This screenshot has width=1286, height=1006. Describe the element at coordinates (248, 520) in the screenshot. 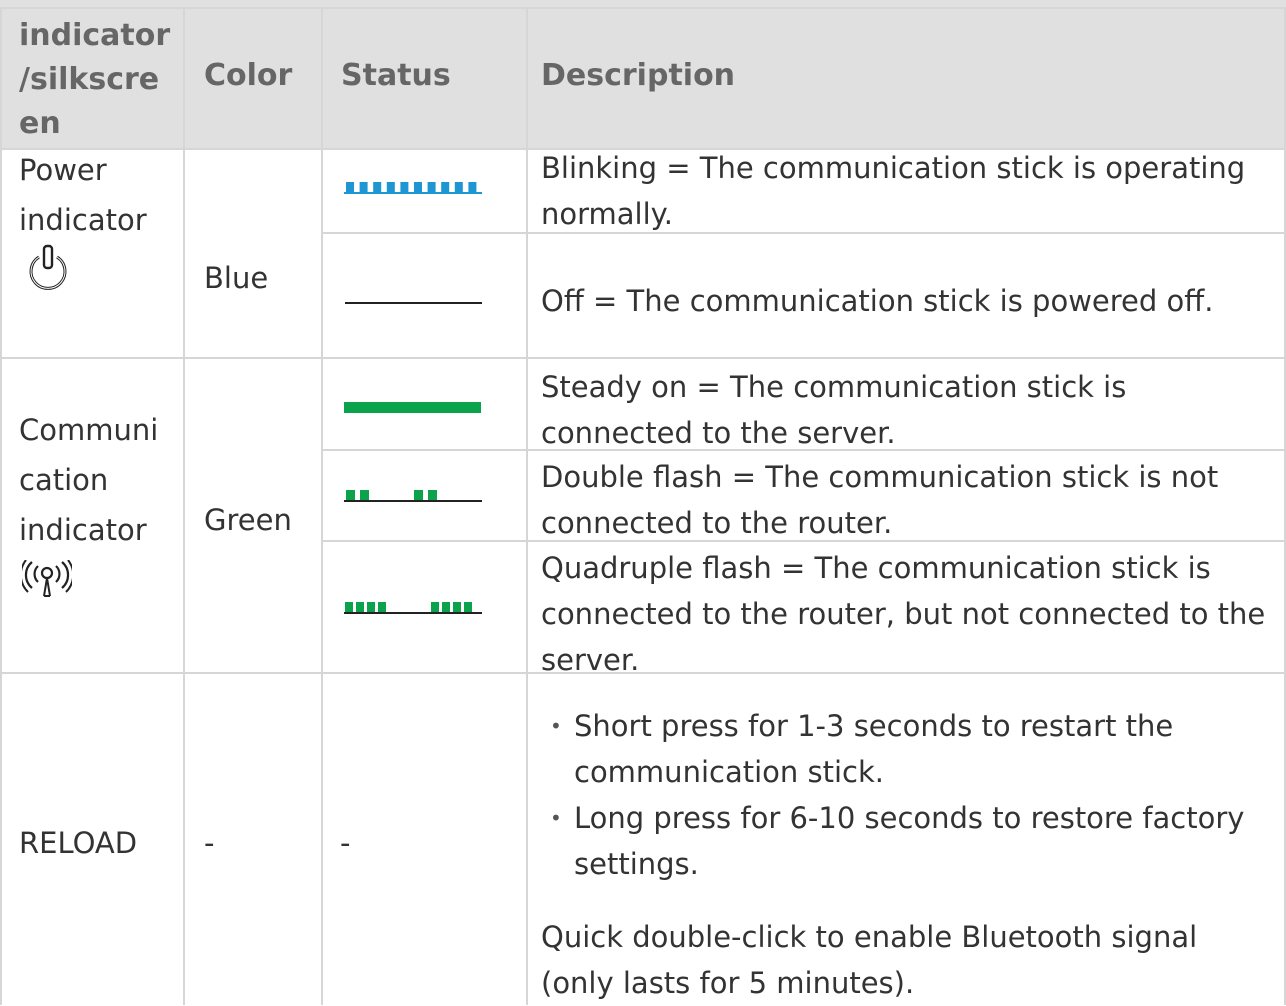

I see `communication-color: Green` at that location.